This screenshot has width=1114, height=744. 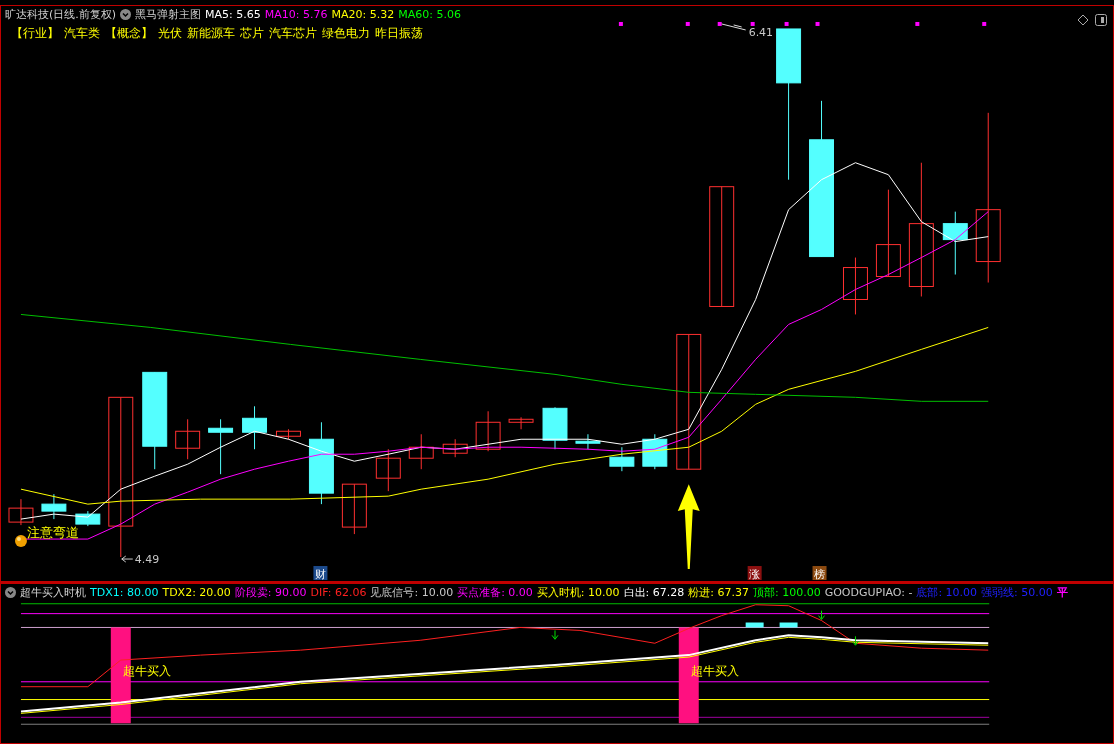 I want to click on concept-tag: 汽车类, so click(x=82, y=33).